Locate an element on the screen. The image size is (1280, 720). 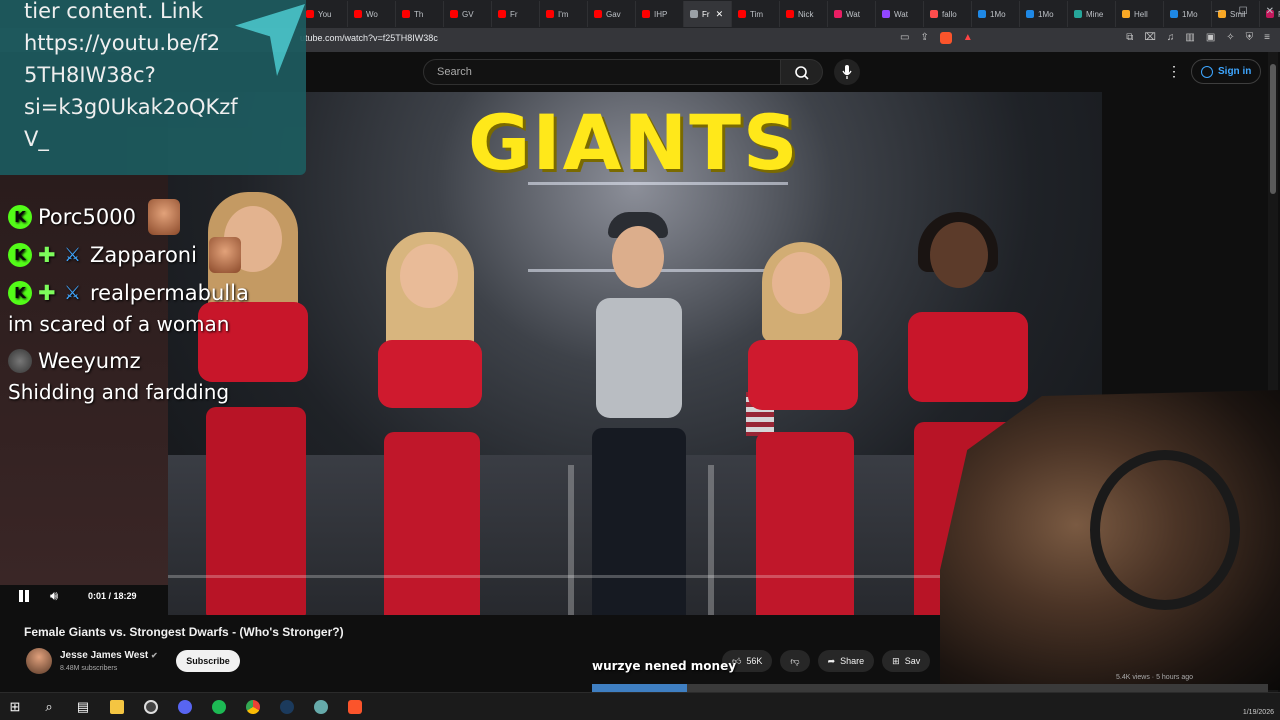
brave-shields-icon is located at coordinates (945, 38).